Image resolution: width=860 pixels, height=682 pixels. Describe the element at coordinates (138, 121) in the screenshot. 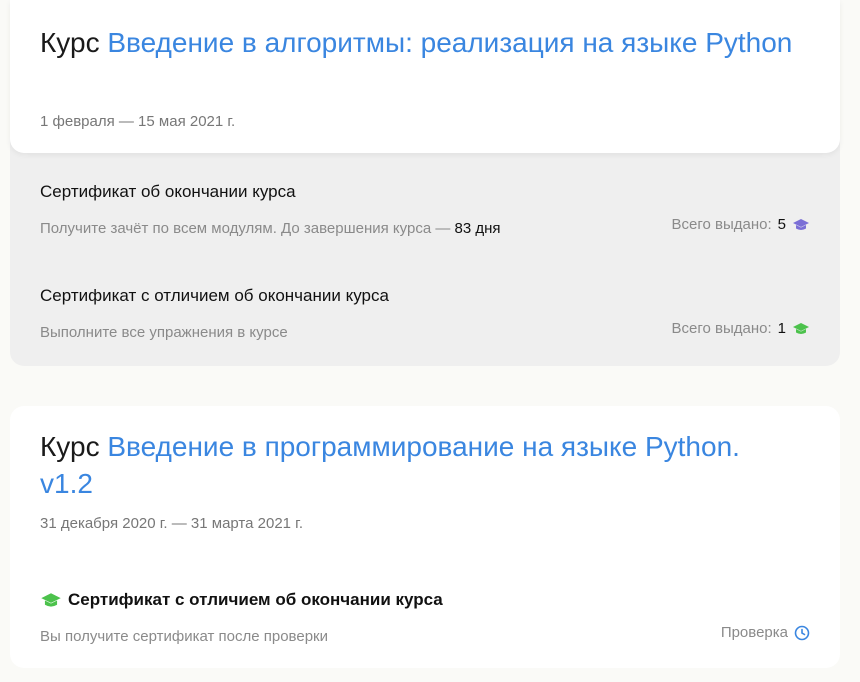

I see `course-dates: 1 февраля — 15 мая 2021 г.` at that location.